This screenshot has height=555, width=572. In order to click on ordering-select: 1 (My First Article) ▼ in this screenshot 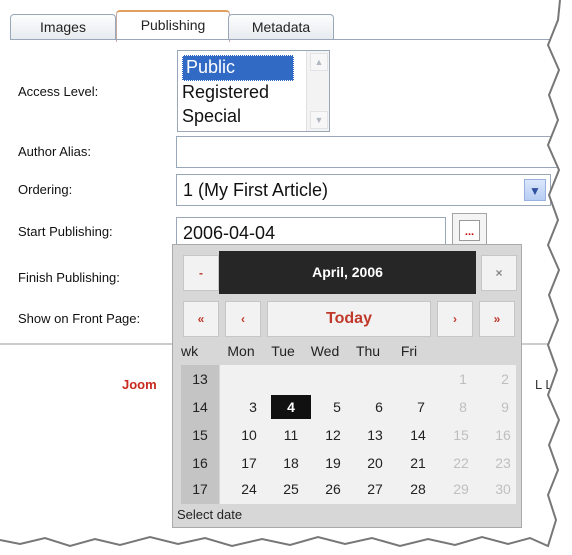, I will do `click(363, 190)`.